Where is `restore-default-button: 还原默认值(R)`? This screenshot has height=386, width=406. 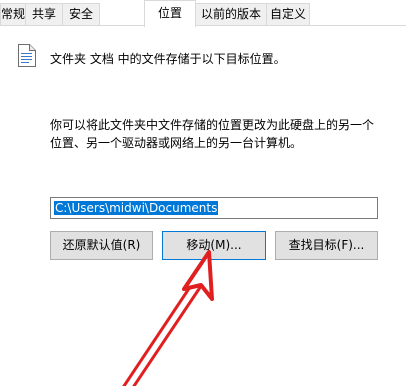
restore-default-button: 还原默认值(R) is located at coordinates (101, 245).